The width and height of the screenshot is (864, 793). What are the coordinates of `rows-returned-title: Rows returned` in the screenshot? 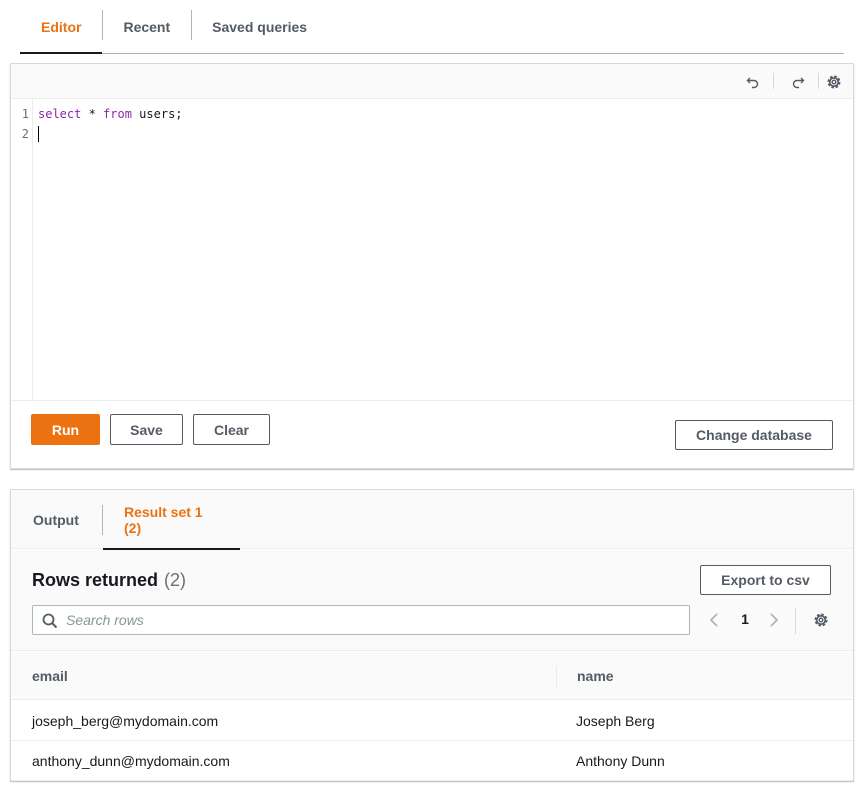 It's located at (95, 580).